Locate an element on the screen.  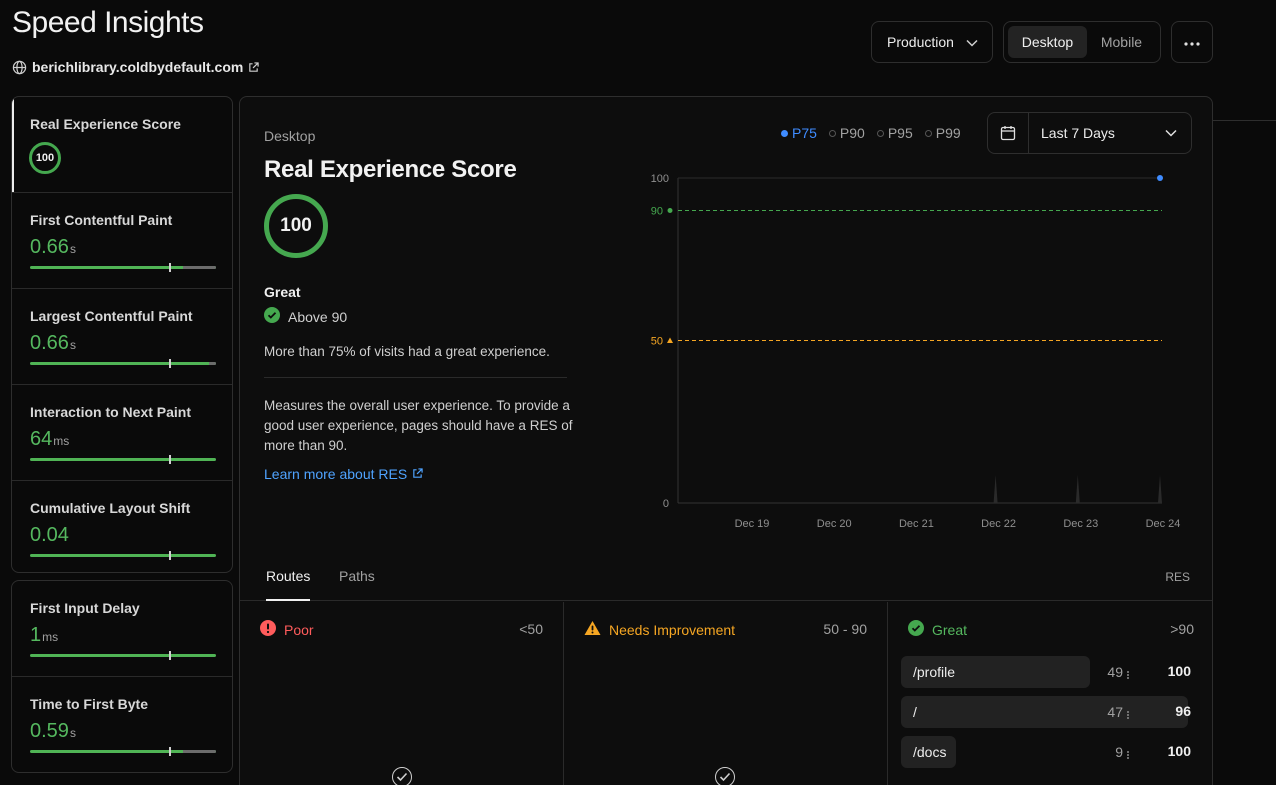
score-ring-large: 100 is located at coordinates (296, 226).